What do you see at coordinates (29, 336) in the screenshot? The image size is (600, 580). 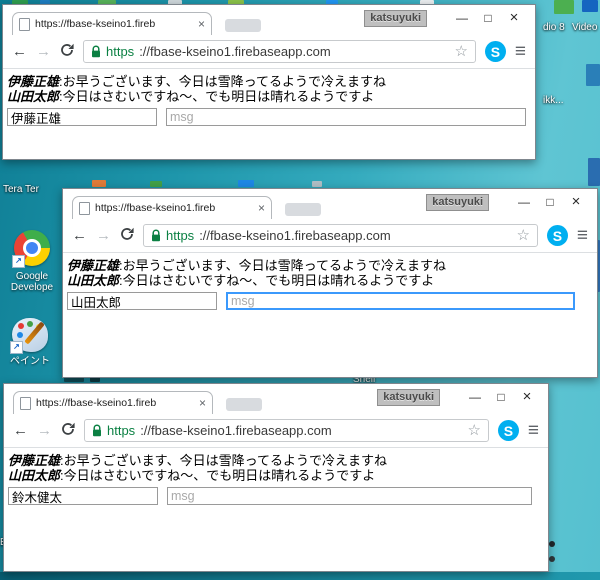 I see `paint-shortcut-icon: ↗` at bounding box center [29, 336].